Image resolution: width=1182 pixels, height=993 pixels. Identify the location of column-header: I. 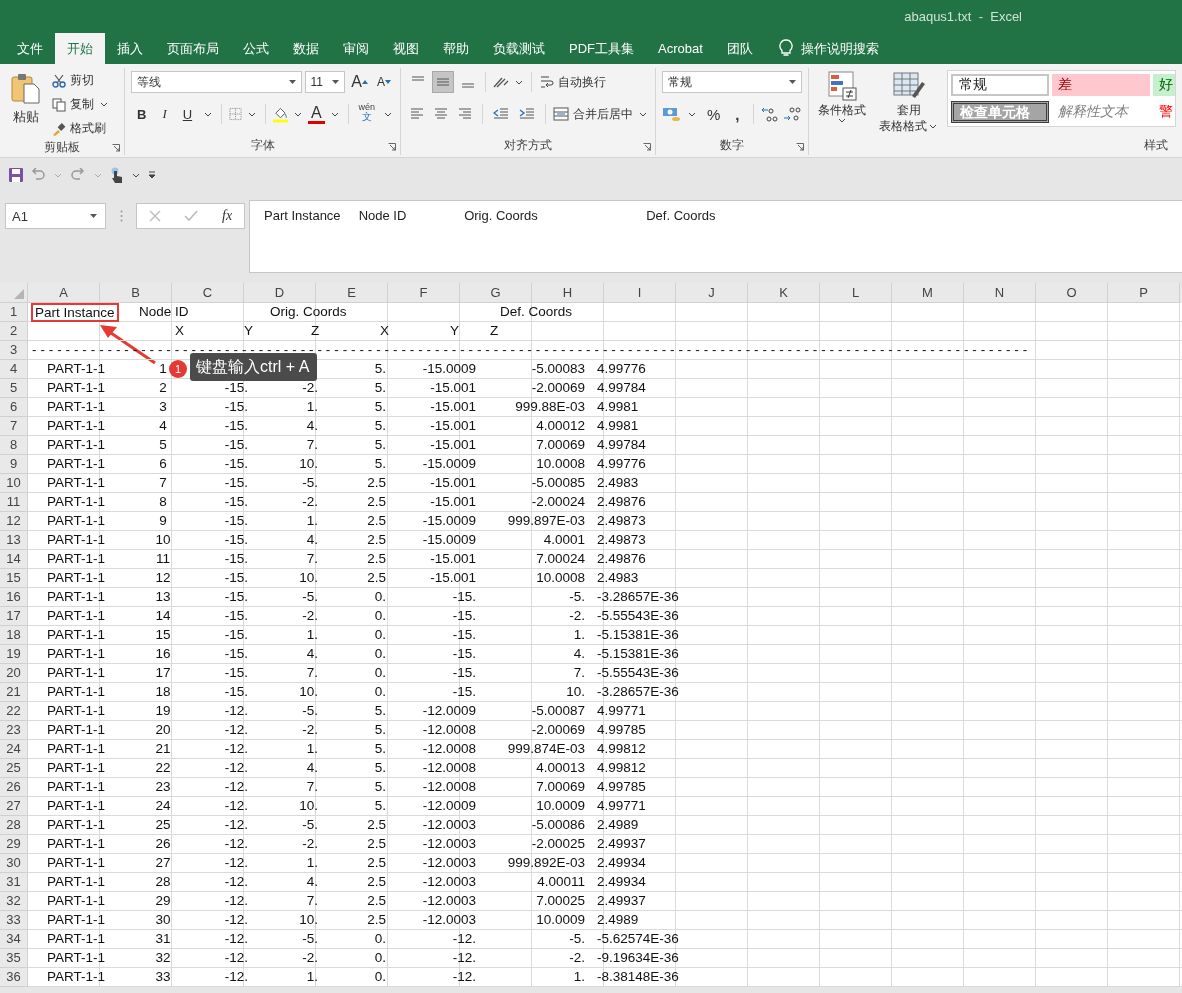
(640, 293).